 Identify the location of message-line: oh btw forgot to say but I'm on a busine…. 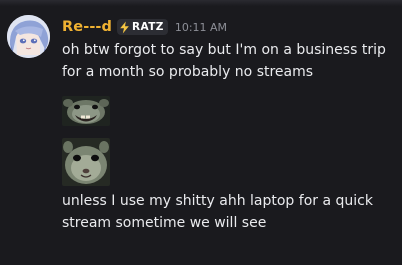
(224, 50).